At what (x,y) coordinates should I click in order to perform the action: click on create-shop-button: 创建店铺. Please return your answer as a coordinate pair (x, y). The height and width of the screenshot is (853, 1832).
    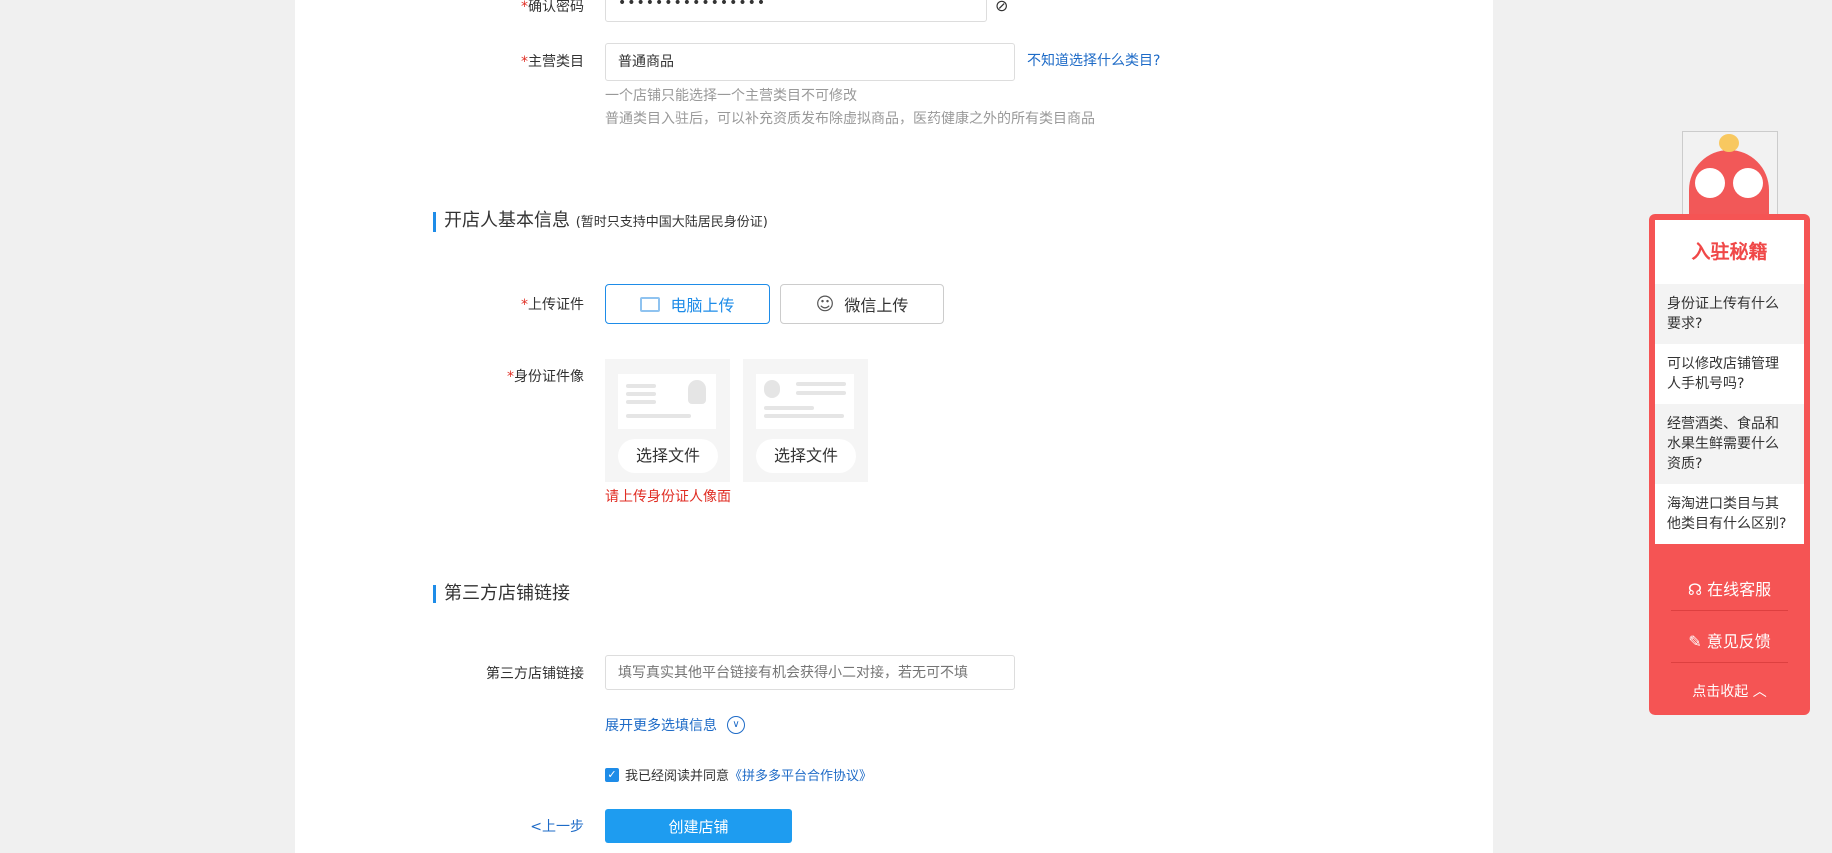
    Looking at the image, I should click on (698, 826).